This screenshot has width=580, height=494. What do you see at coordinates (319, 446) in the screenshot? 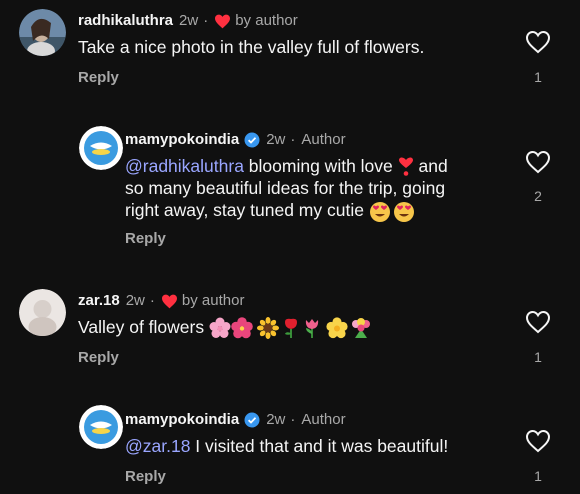
I see `text-segment: I visited that and it was beautiful!` at bounding box center [319, 446].